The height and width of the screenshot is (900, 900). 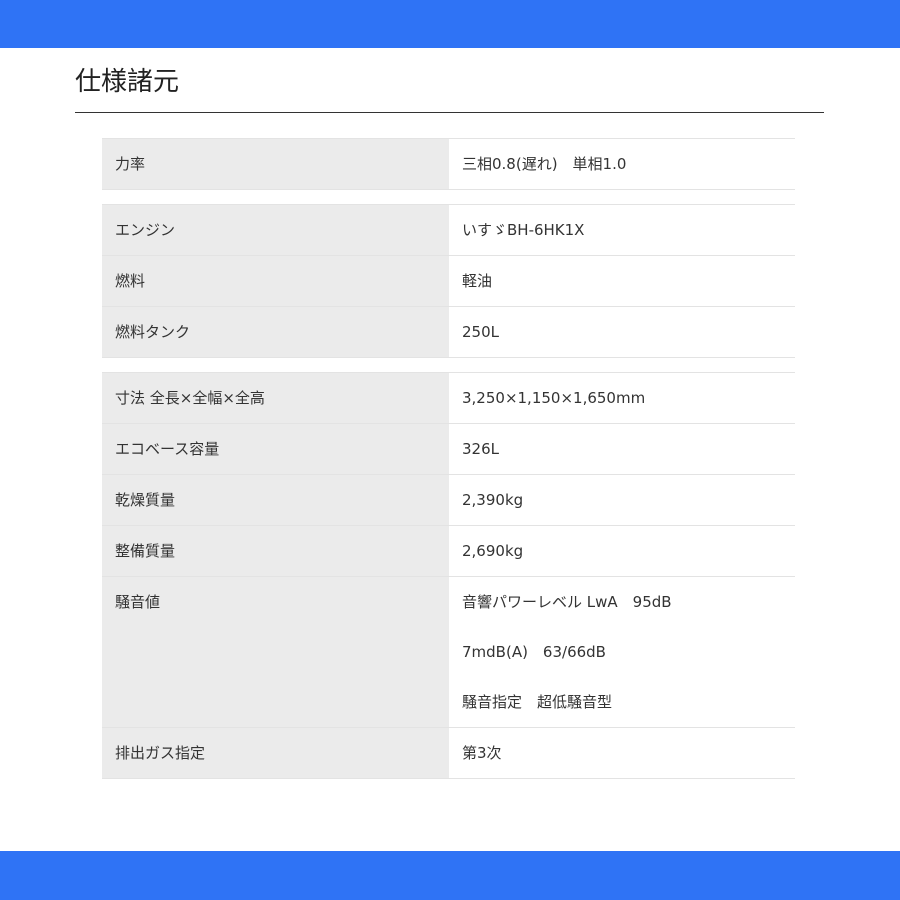 I want to click on spec-value: 2,390kg, so click(x=622, y=500).